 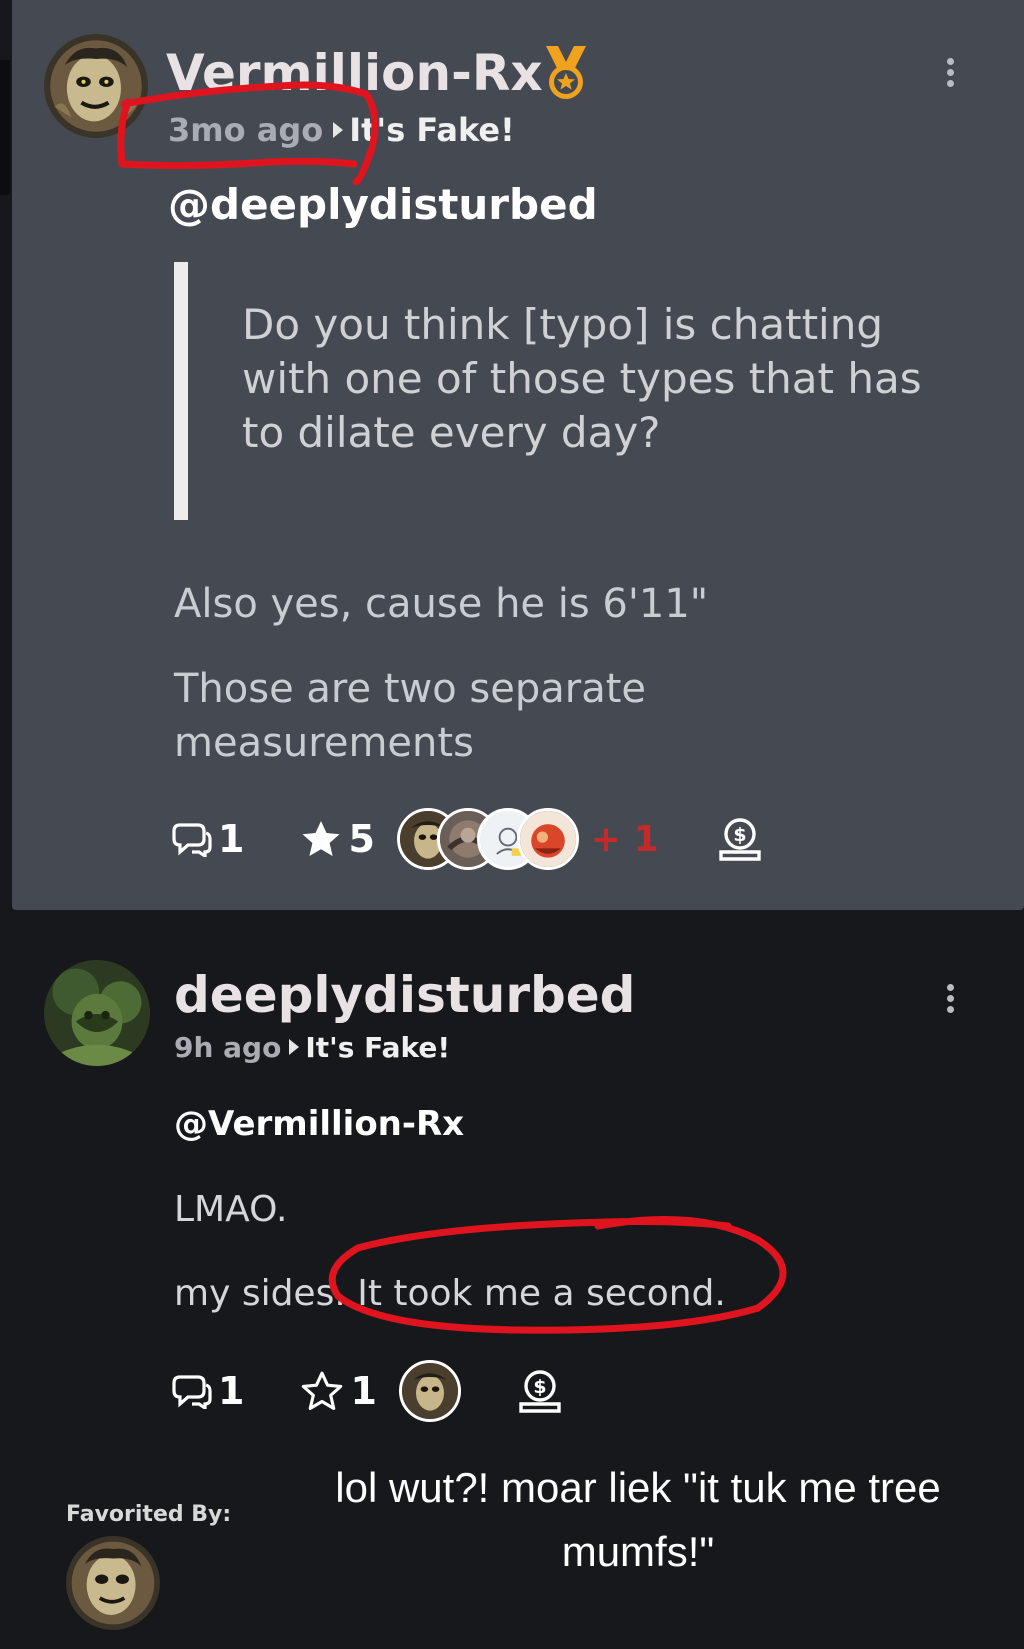 I want to click on post-meta: 3mo ago It's Fake!, so click(x=341, y=130).